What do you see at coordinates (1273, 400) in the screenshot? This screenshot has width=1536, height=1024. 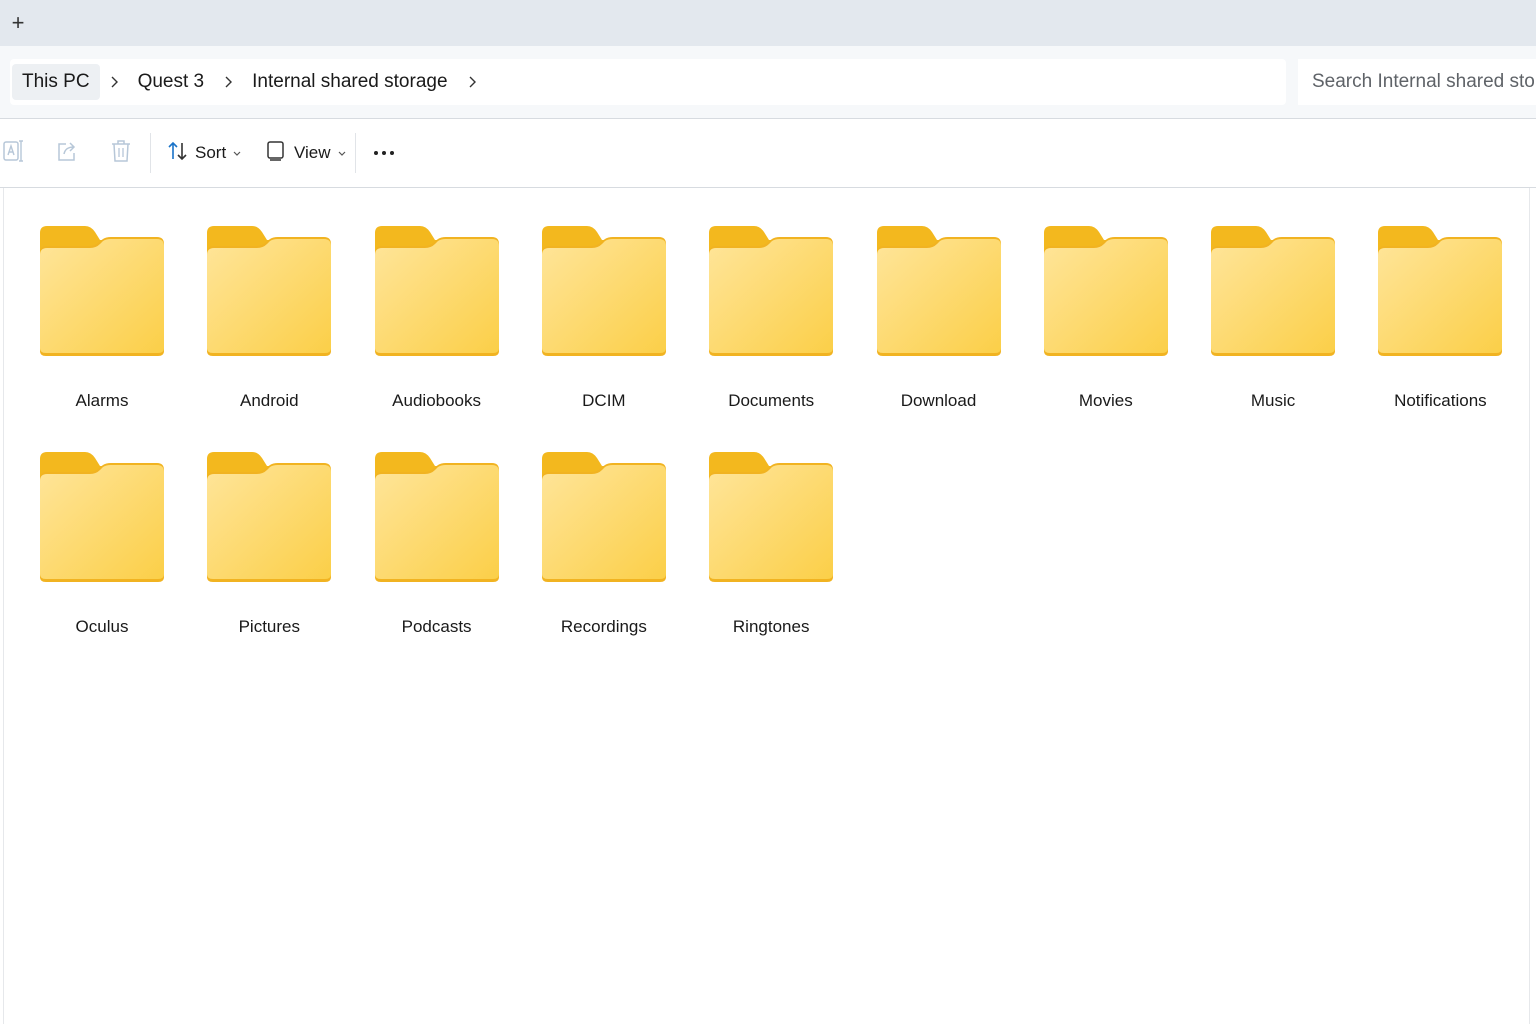 I see `folder-name: Music` at bounding box center [1273, 400].